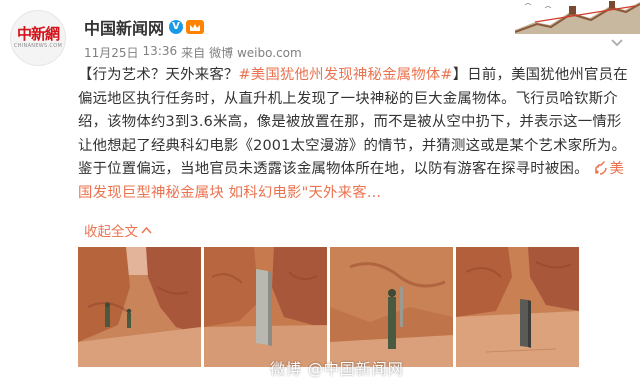  I want to click on avatar-logo-subtext: CHINANEWS.COM, so click(38, 46).